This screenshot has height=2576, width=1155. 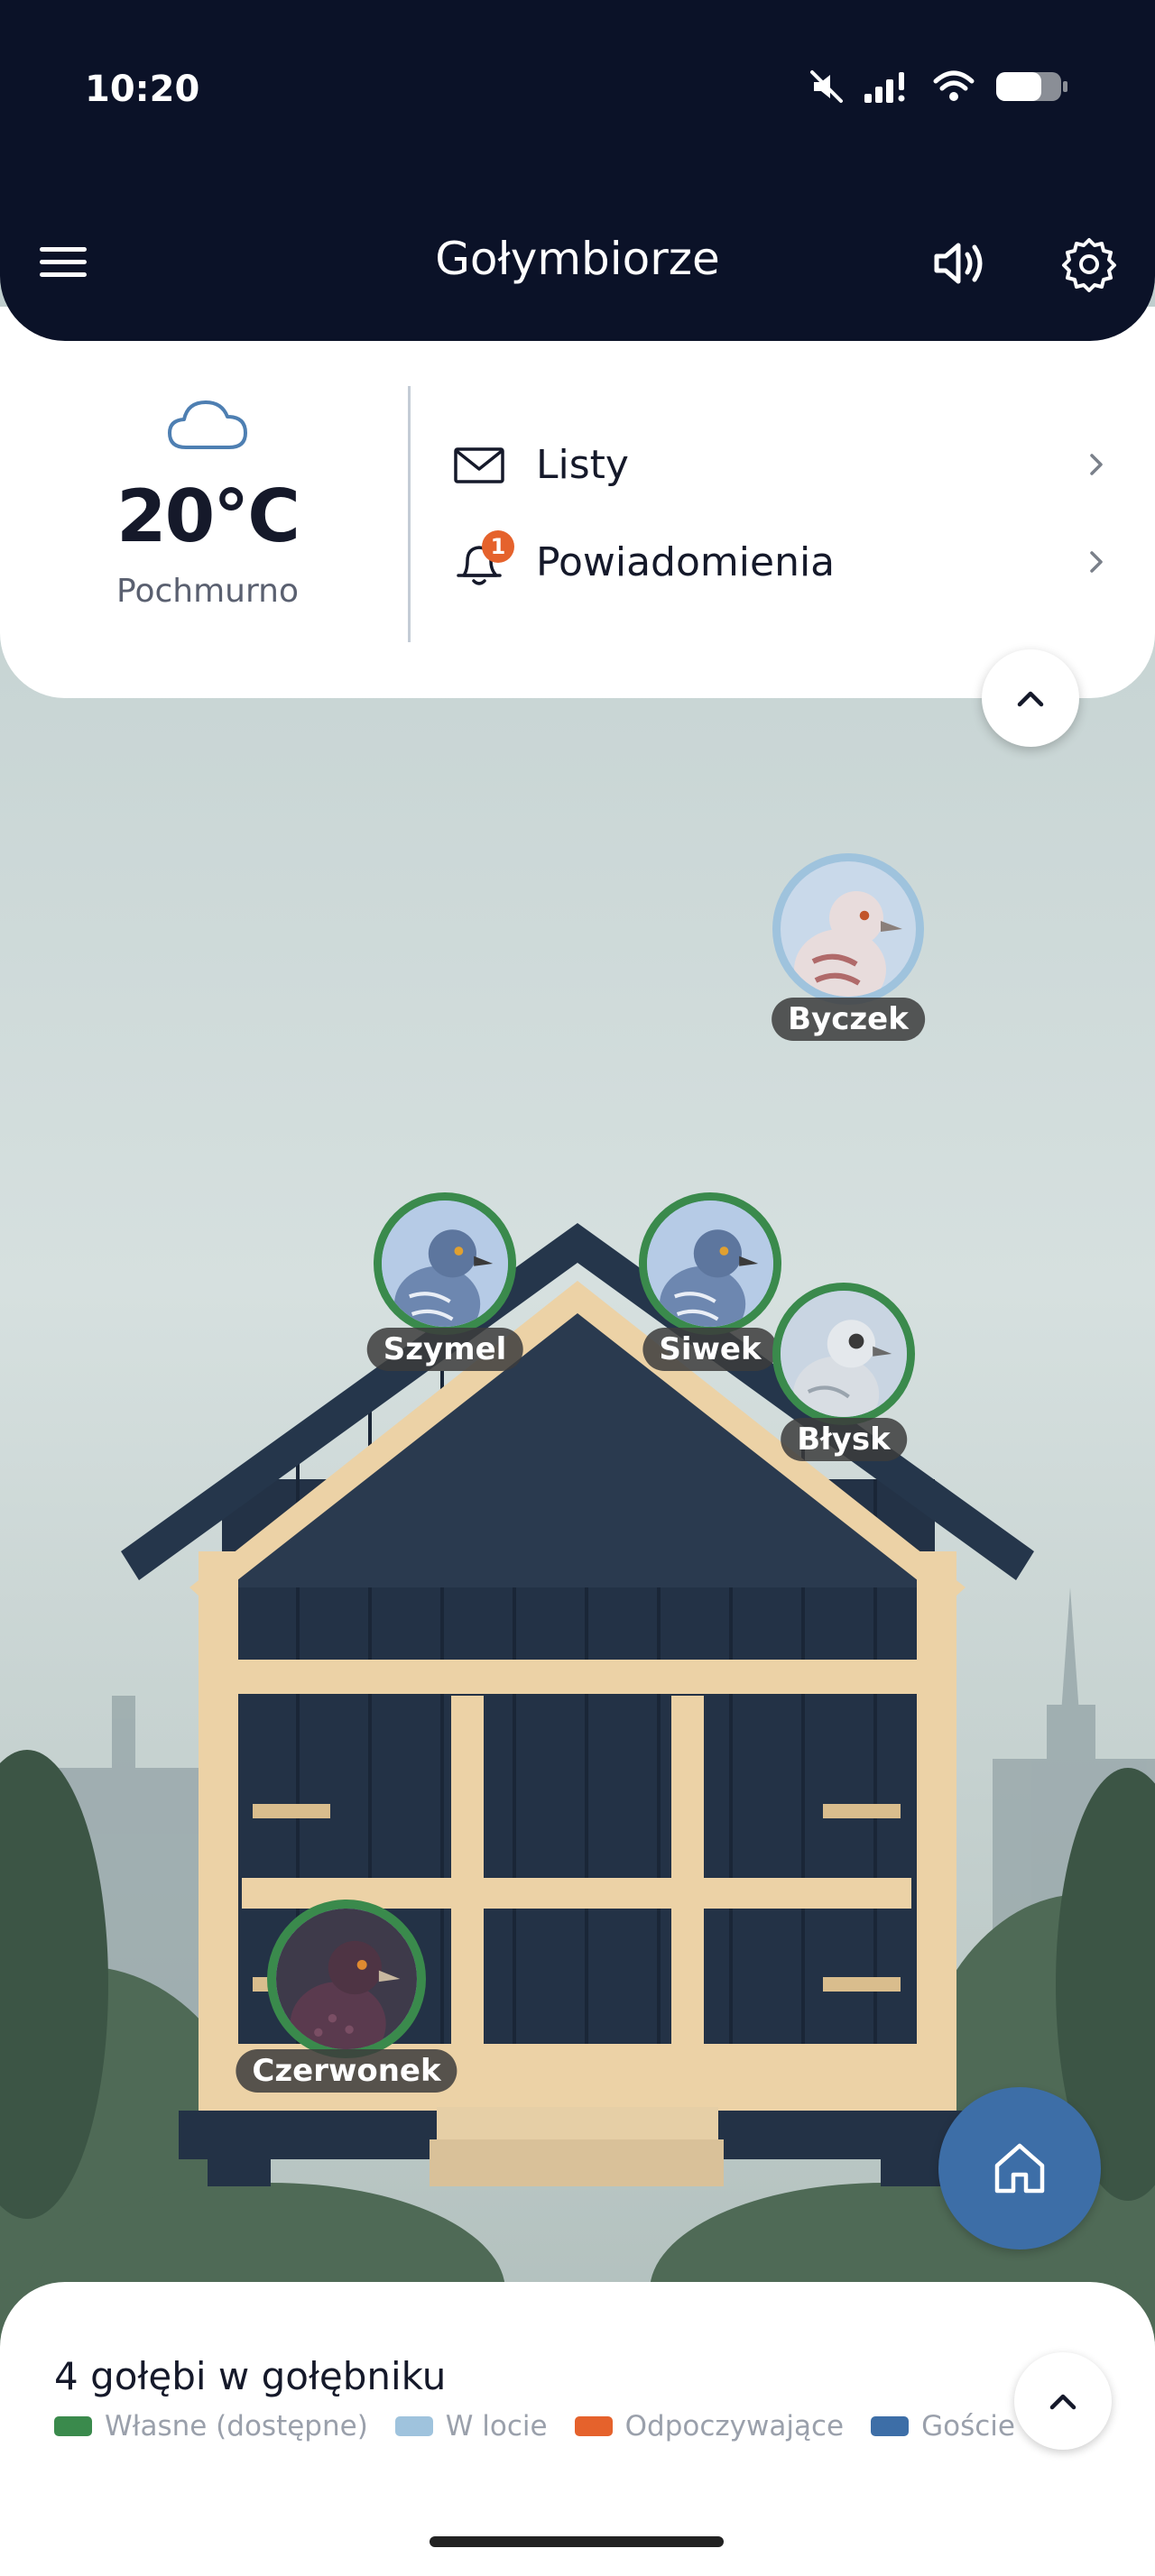 I want to click on legend-item: Odpoczywające, so click(x=709, y=2426).